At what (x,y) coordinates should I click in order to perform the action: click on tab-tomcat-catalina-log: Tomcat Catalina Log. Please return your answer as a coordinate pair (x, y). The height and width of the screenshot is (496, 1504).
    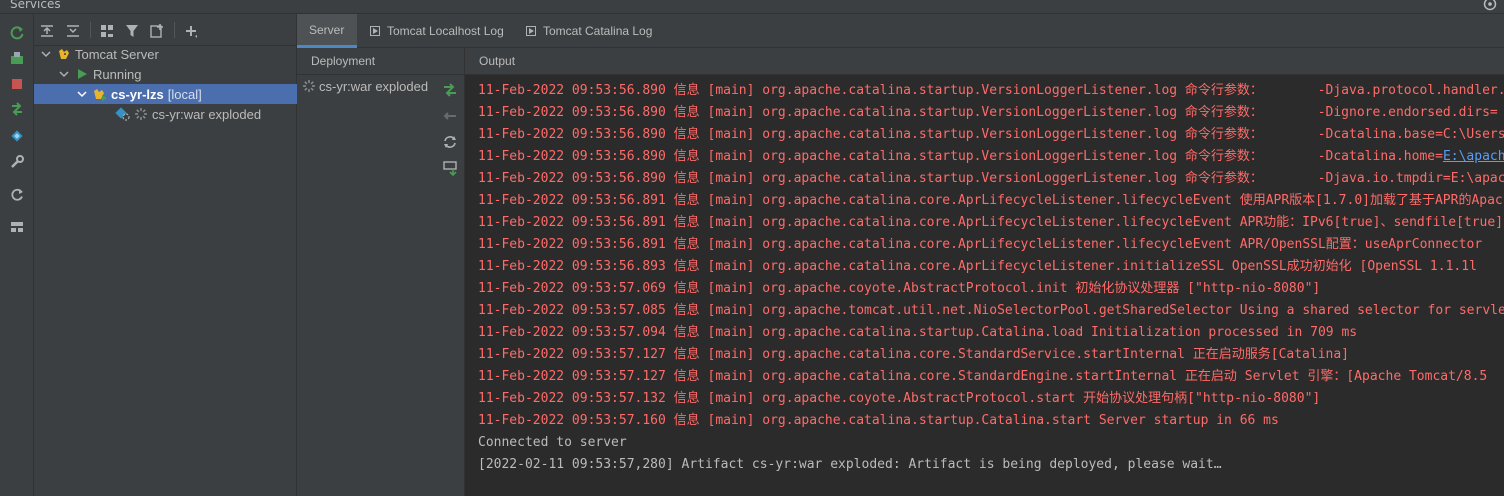
    Looking at the image, I should click on (588, 31).